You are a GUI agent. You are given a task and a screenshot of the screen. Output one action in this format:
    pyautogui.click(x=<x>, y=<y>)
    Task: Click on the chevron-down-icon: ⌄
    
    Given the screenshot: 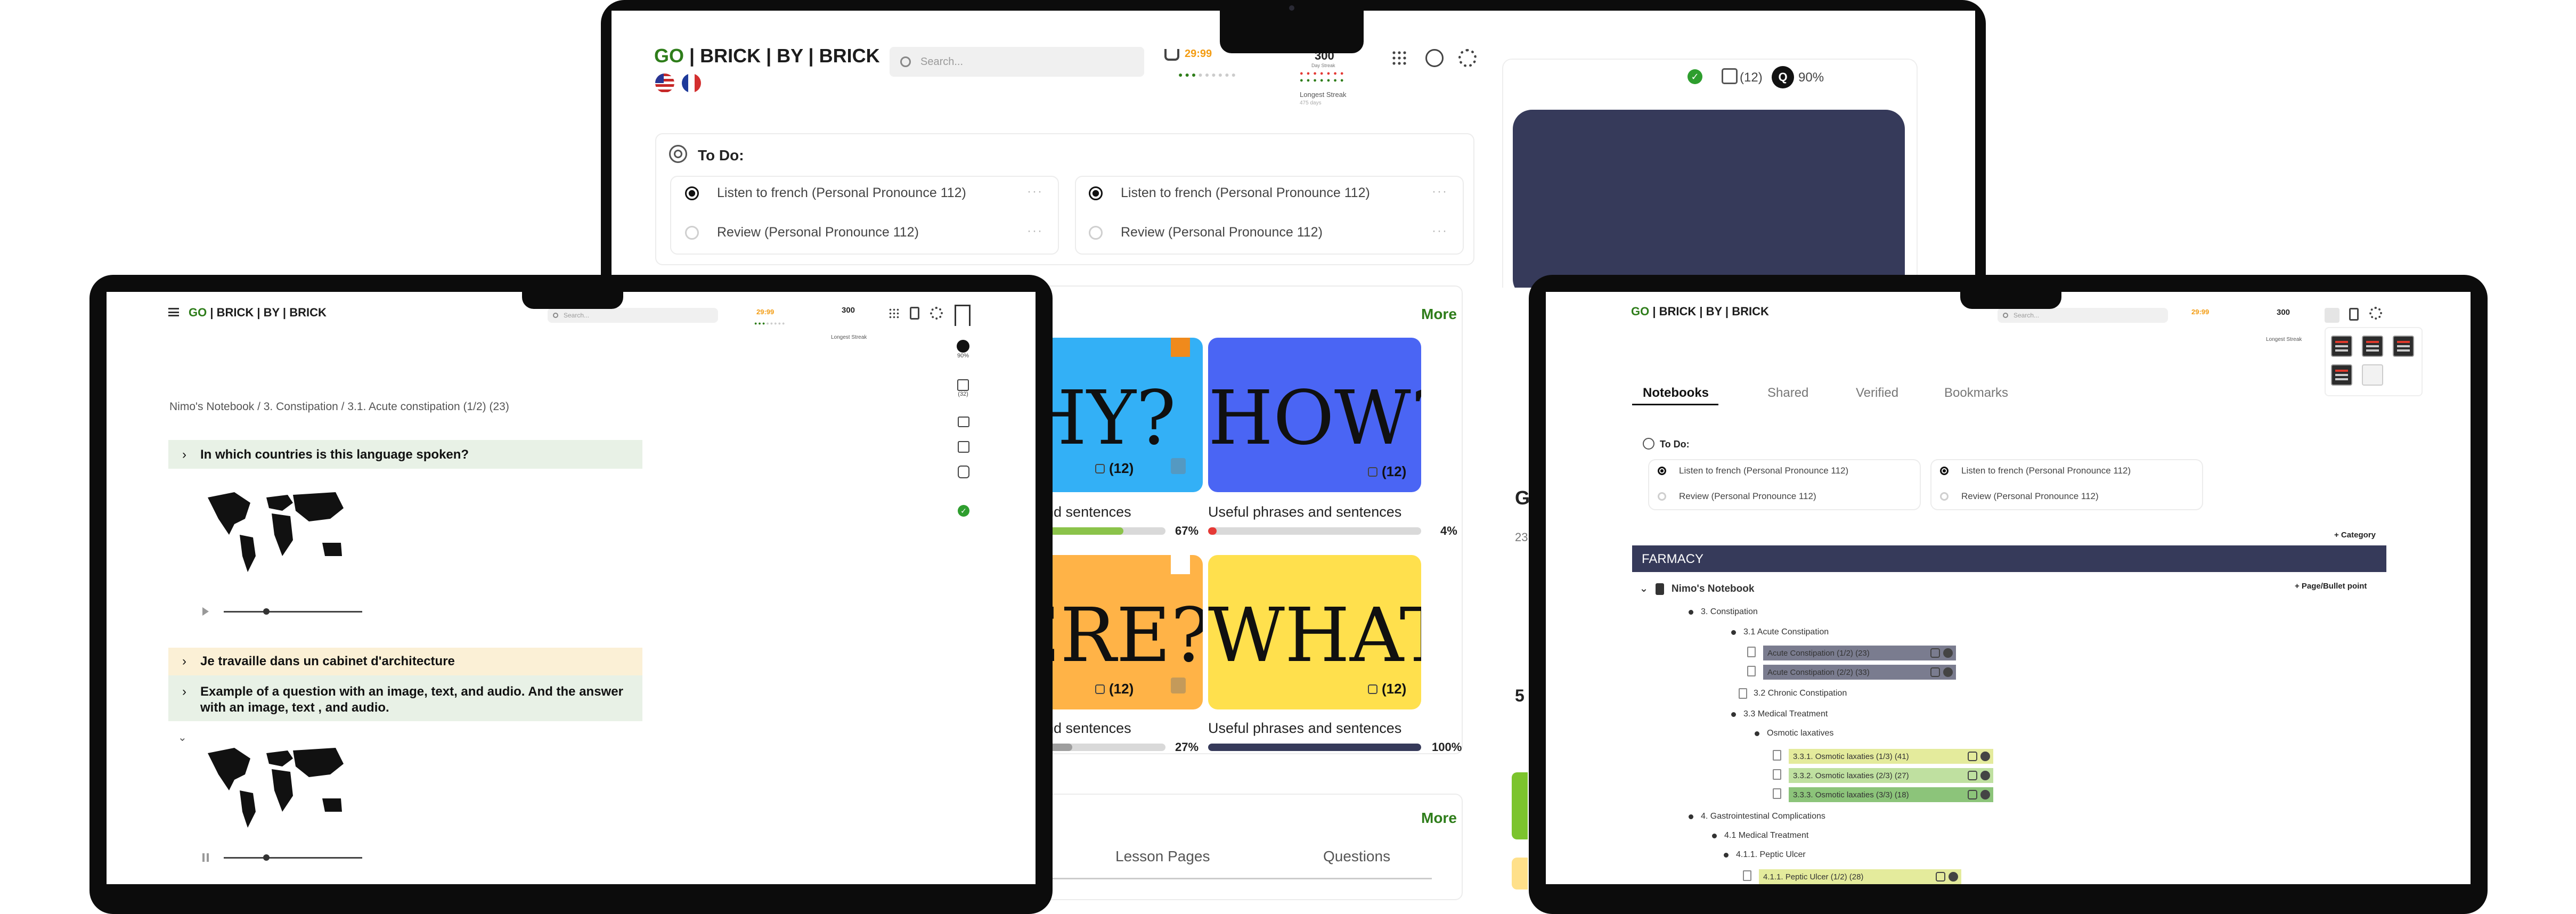 What is the action you would take?
    pyautogui.click(x=182, y=737)
    